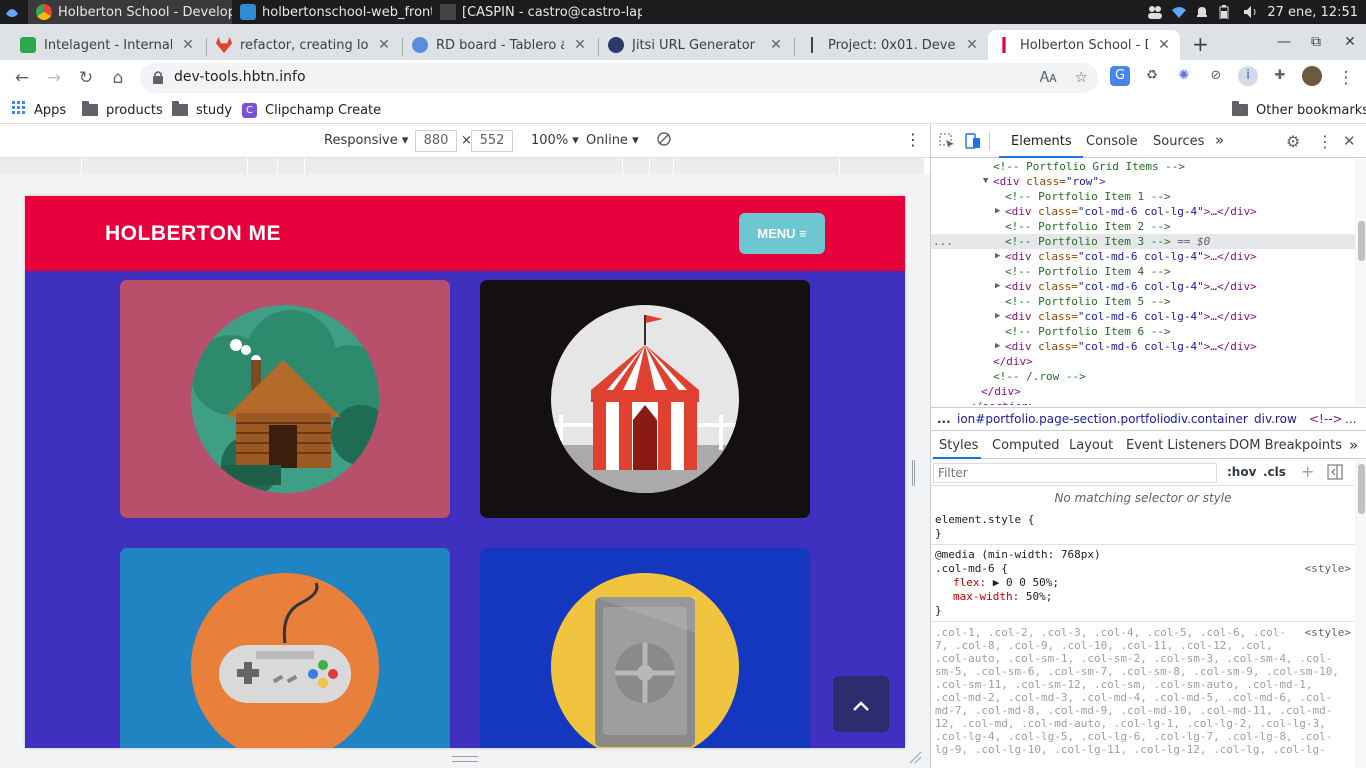 This screenshot has height=768, width=1366. I want to click on bookmark-star-icon: ☆, so click(1081, 77).